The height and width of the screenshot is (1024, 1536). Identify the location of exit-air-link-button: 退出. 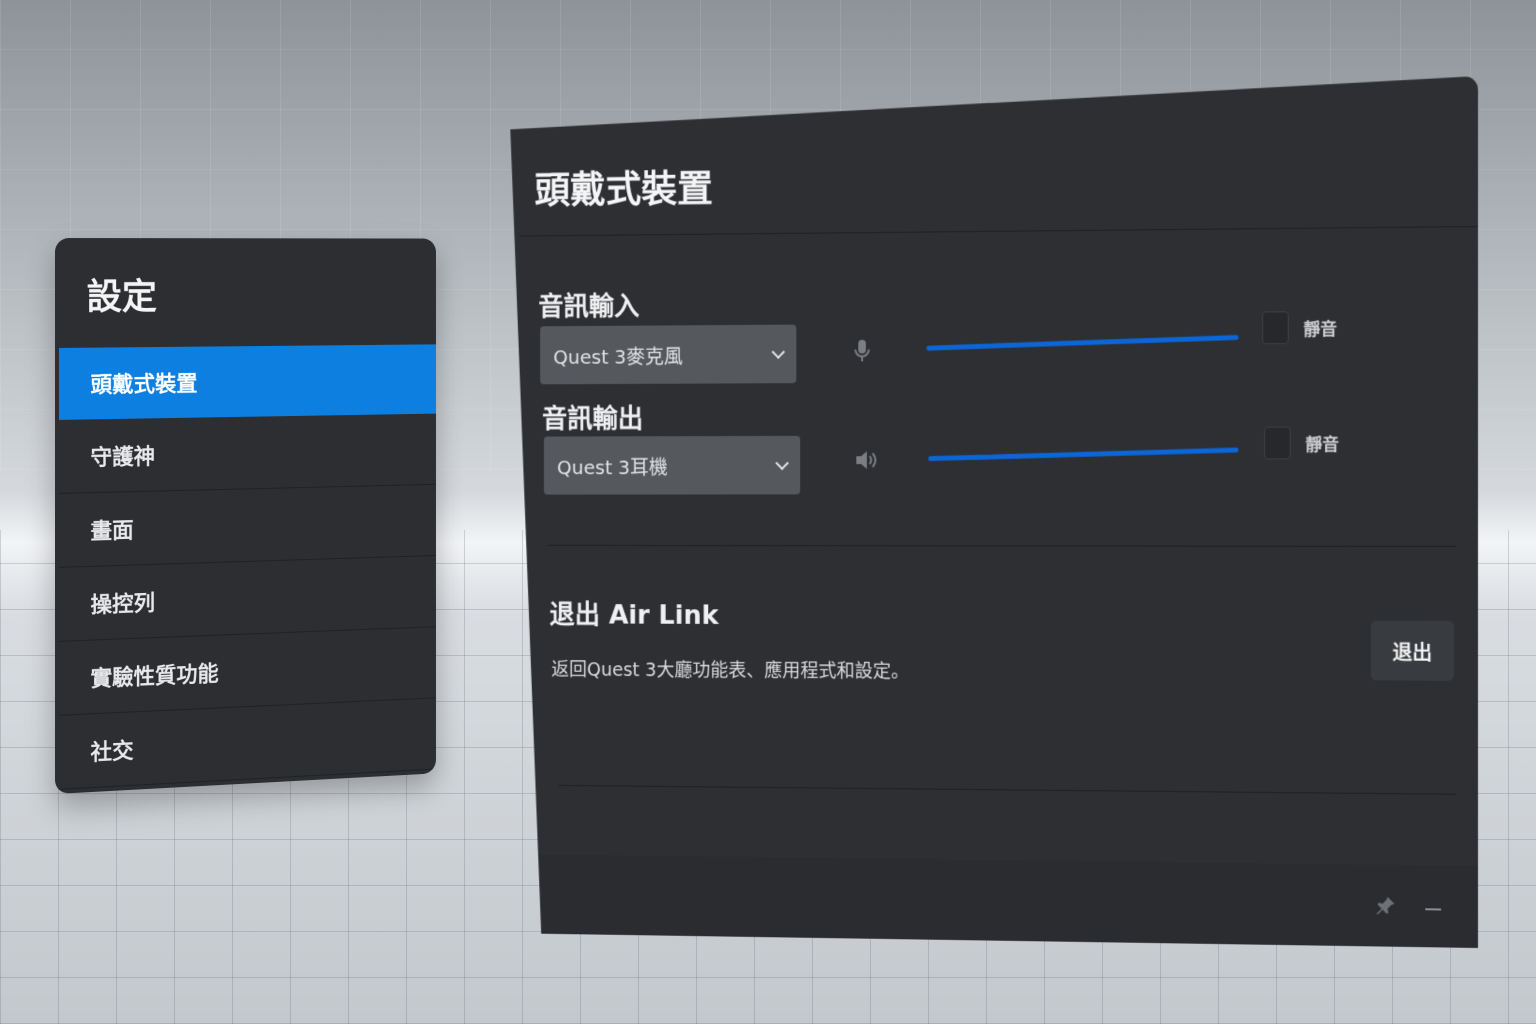
(1412, 651).